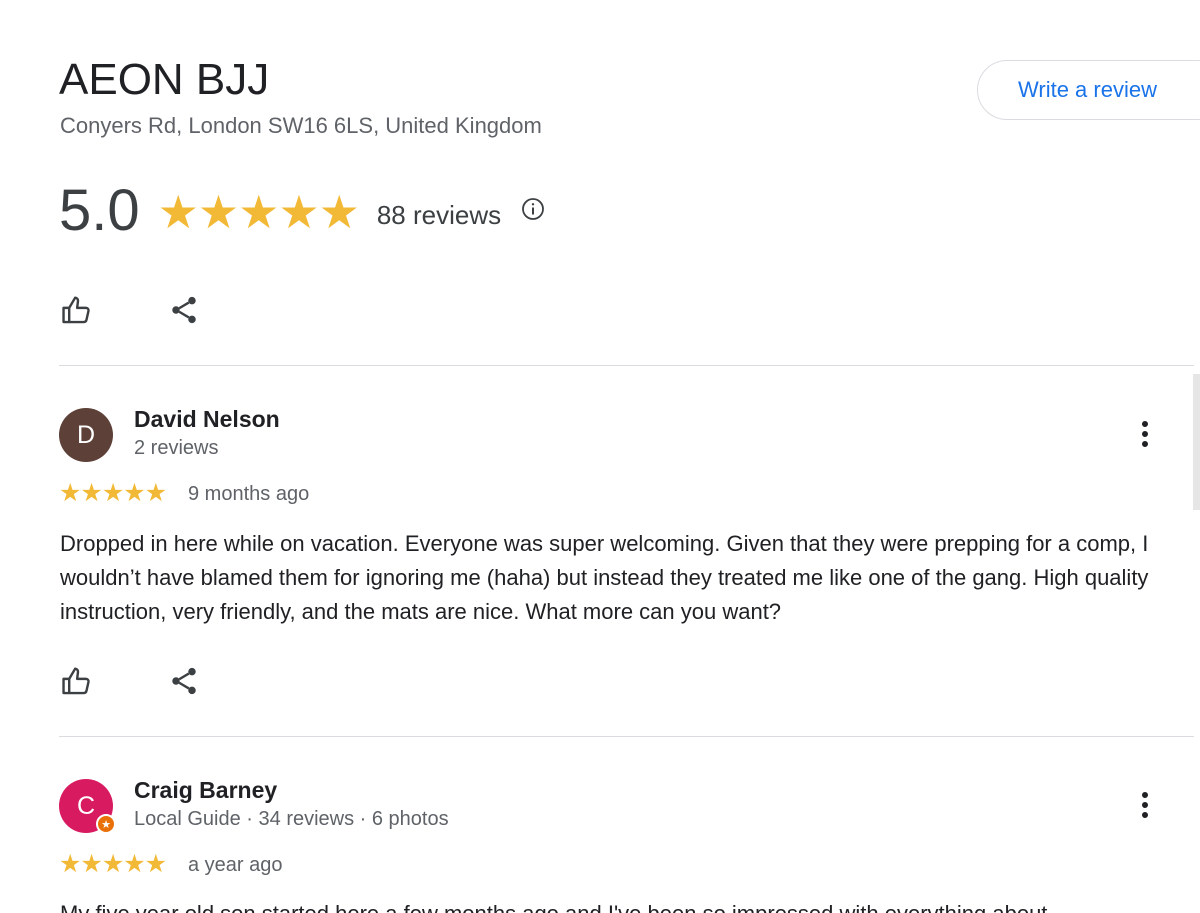 Image resolution: width=1200 pixels, height=913 pixels. I want to click on like-place-button, so click(77, 310).